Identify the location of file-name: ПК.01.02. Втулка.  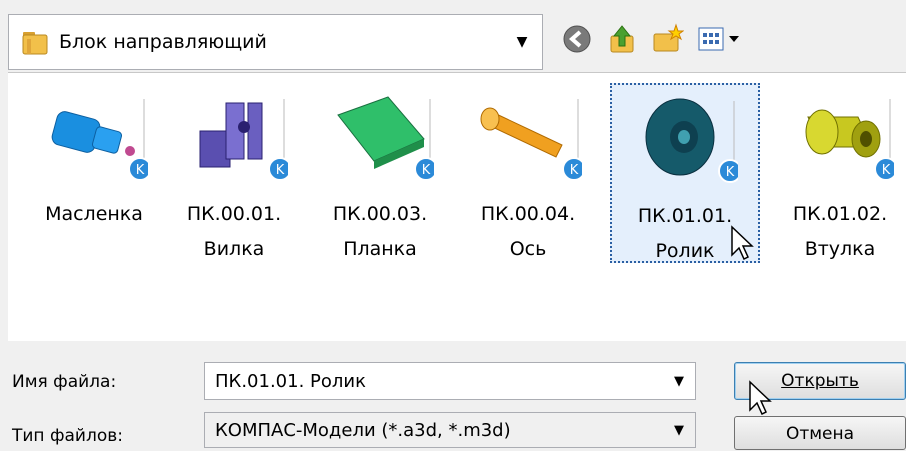
(840, 231).